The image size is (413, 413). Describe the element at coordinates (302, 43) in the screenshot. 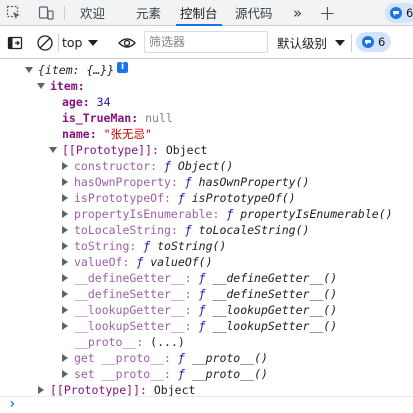

I see `log-level-label: 默认级别` at that location.